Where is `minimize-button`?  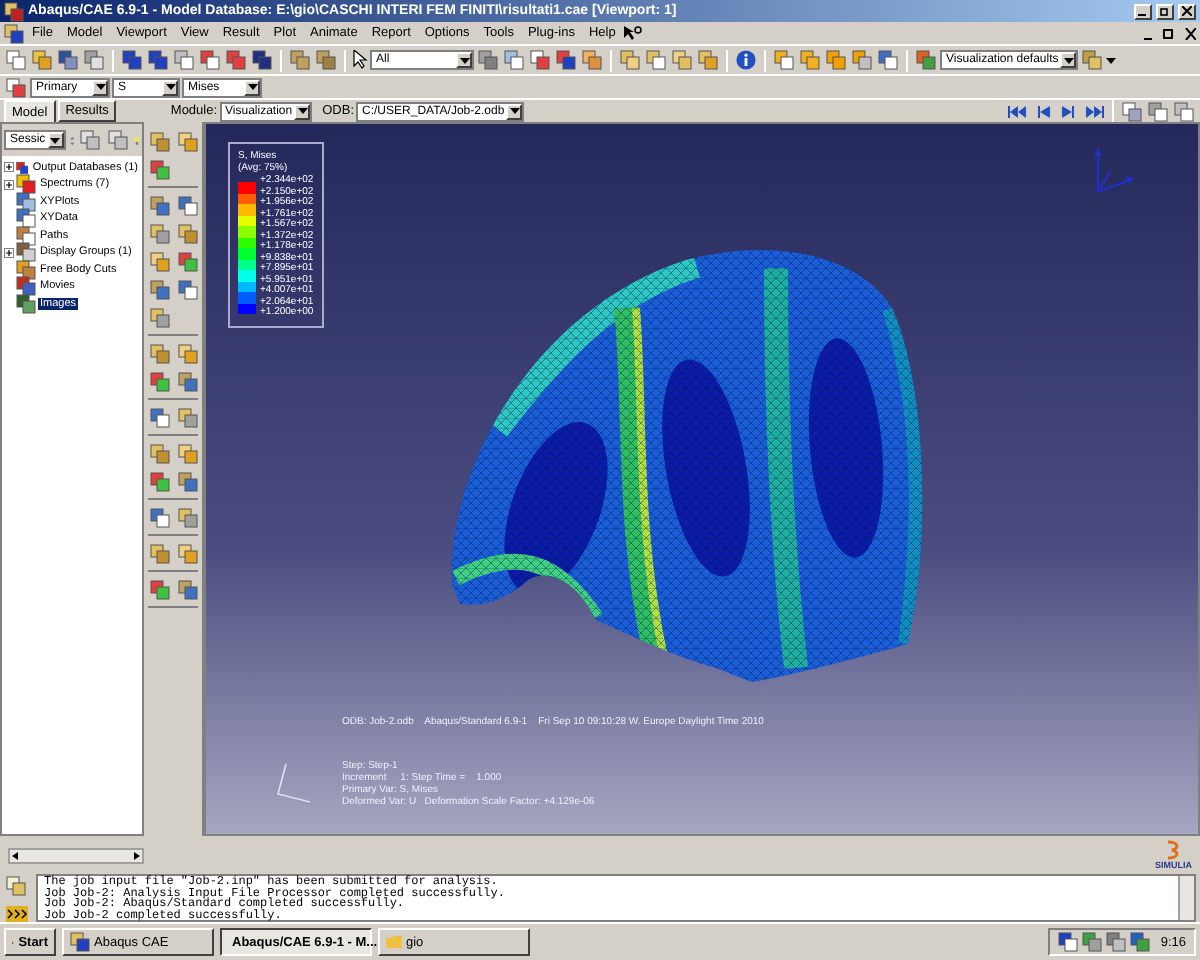 minimize-button is located at coordinates (1143, 11).